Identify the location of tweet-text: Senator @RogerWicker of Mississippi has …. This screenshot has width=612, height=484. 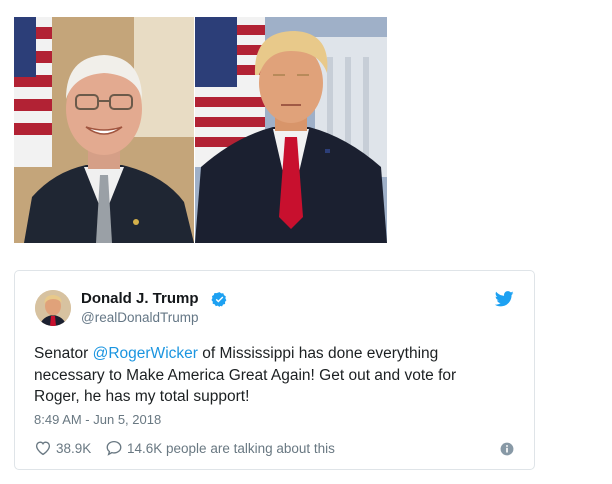
(269, 375).